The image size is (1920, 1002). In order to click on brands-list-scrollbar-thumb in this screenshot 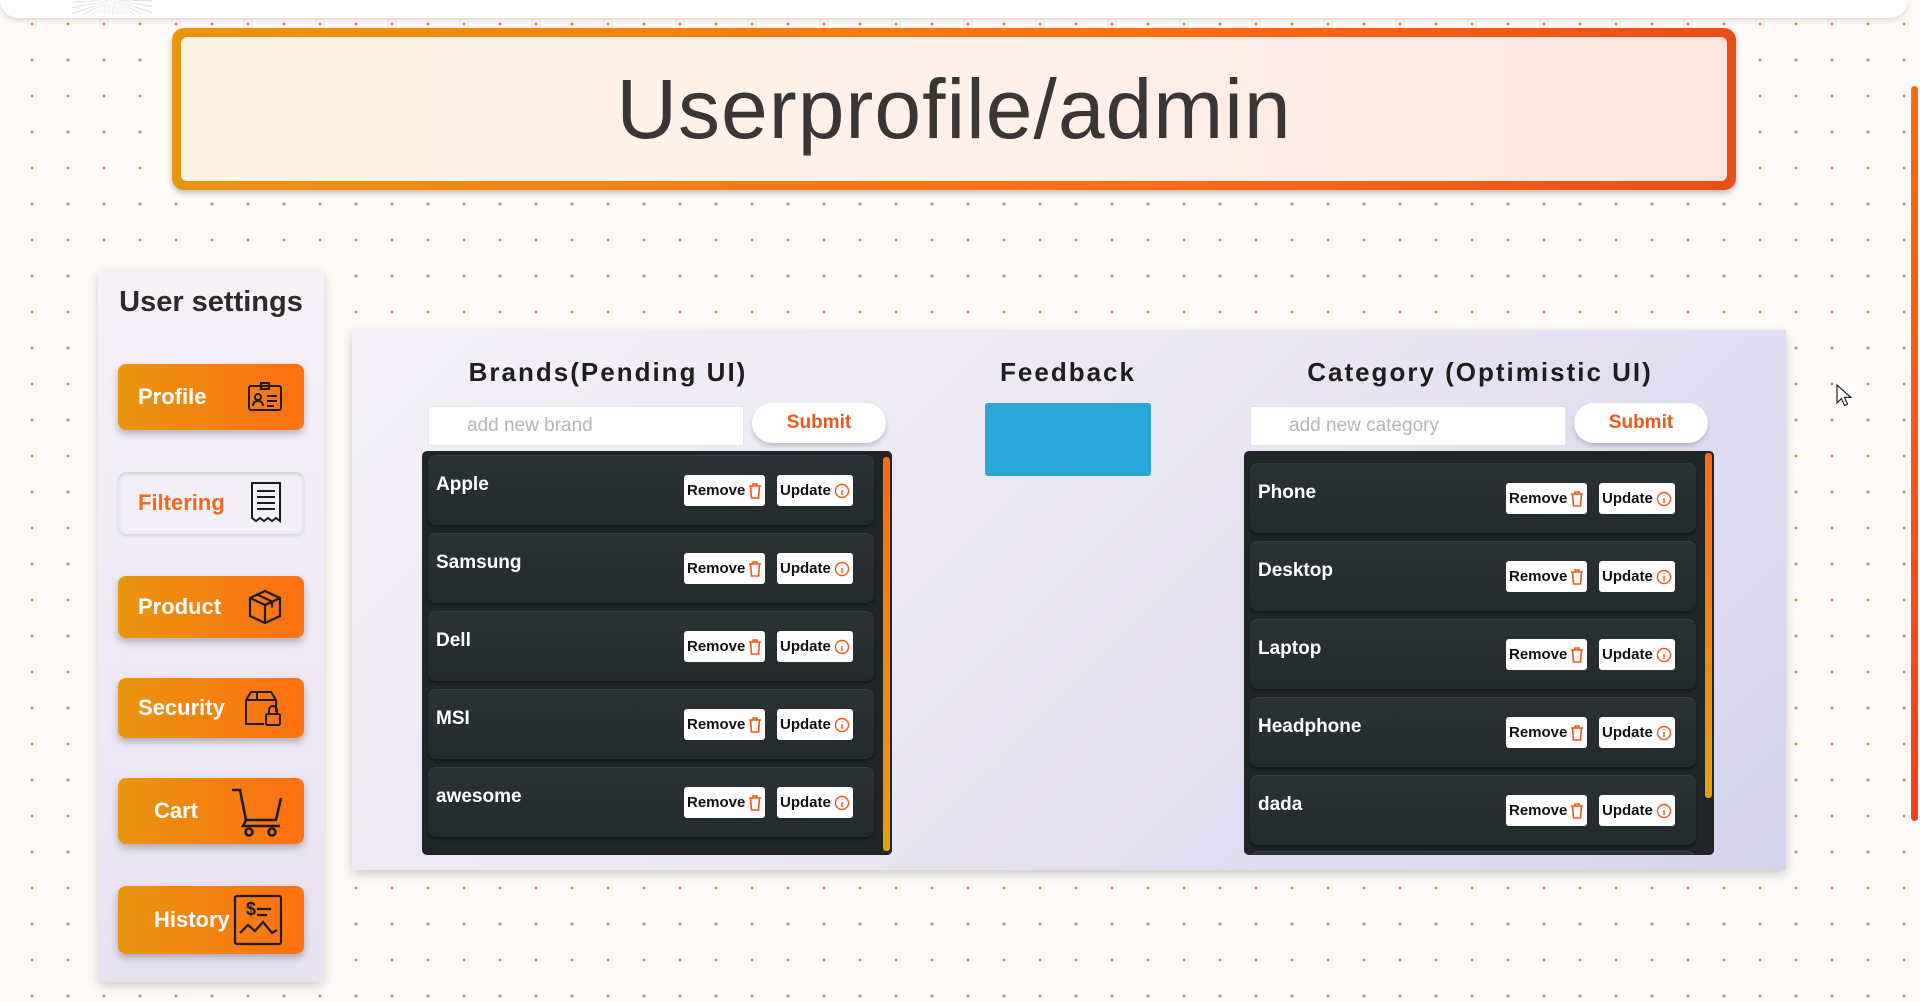, I will do `click(886, 654)`.